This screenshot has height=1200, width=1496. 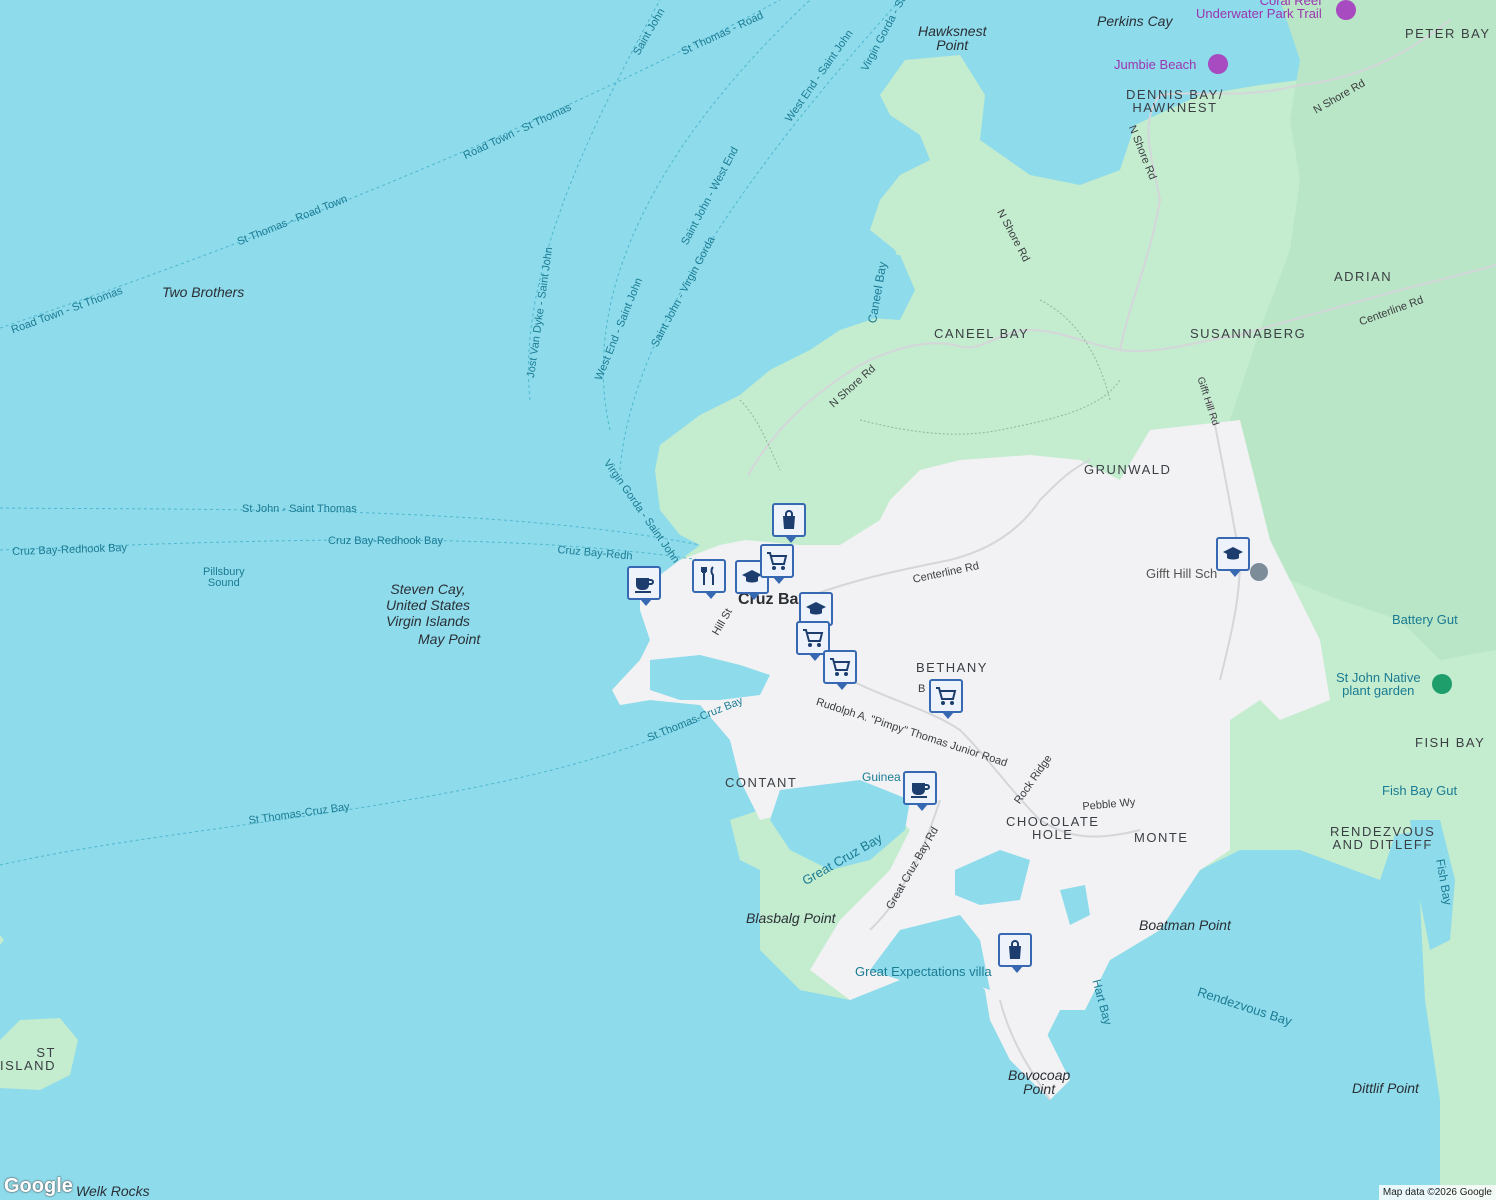 I want to click on label-gifft-hill-school: Gifft Hill Sch, so click(x=1182, y=573).